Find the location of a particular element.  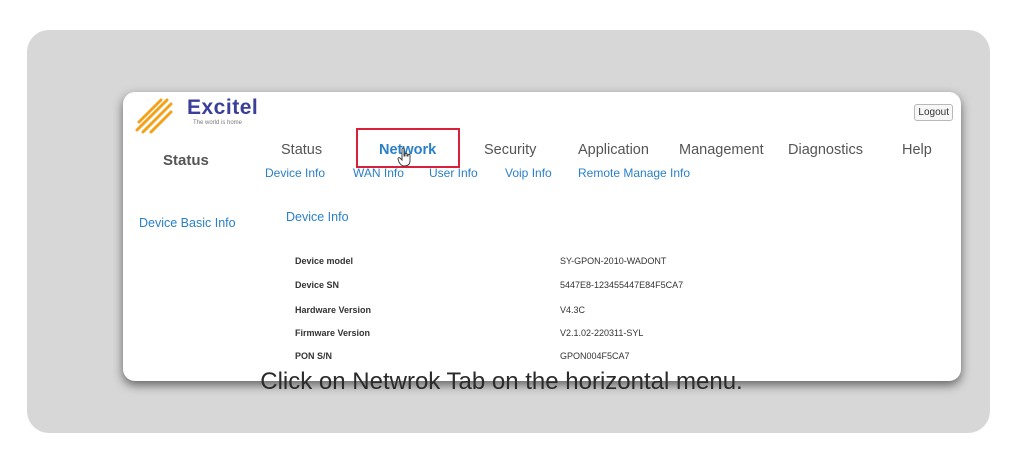

sidebar-link-device-basic-info: Device Basic Info is located at coordinates (187, 223).